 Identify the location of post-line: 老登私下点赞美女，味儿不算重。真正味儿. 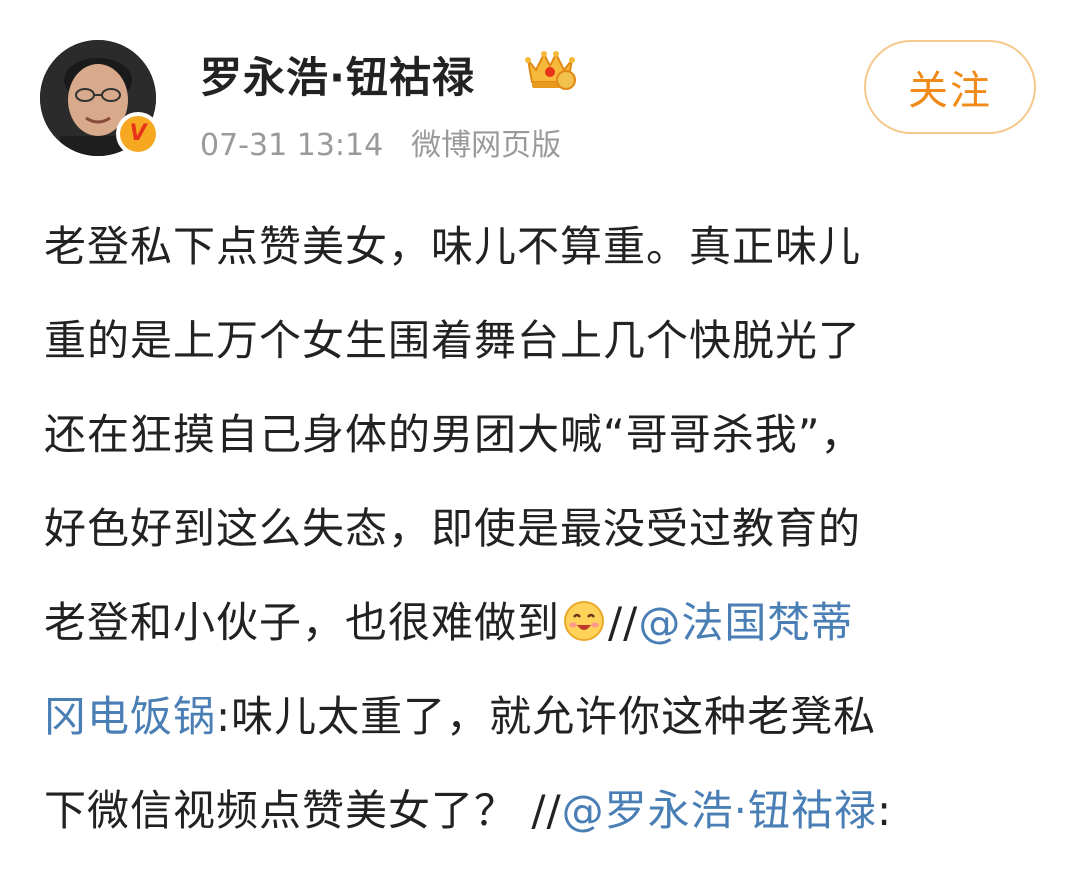
(453, 246).